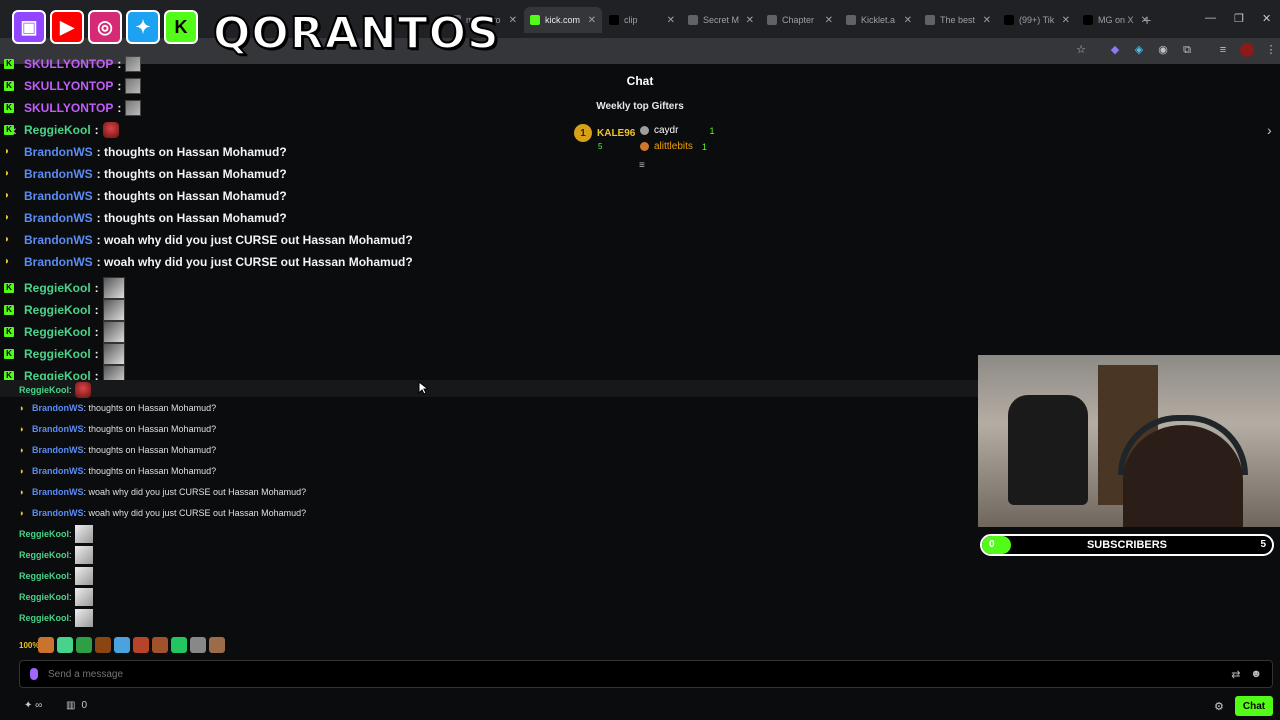 This screenshot has width=1280, height=720. I want to click on tab-search-icon: ≡, so click(1223, 50).